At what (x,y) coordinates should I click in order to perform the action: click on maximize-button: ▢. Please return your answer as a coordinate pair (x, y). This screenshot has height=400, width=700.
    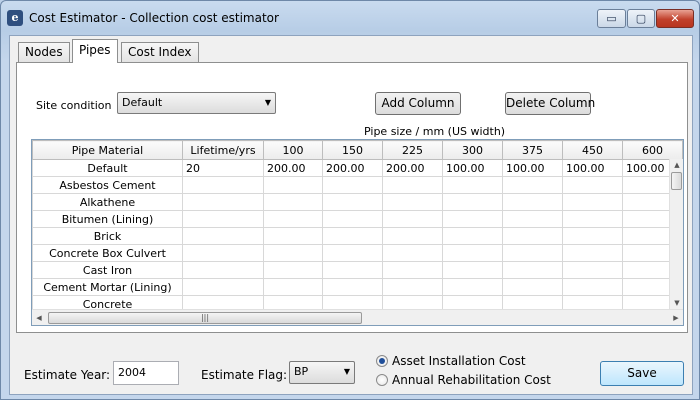
    Looking at the image, I should click on (641, 18).